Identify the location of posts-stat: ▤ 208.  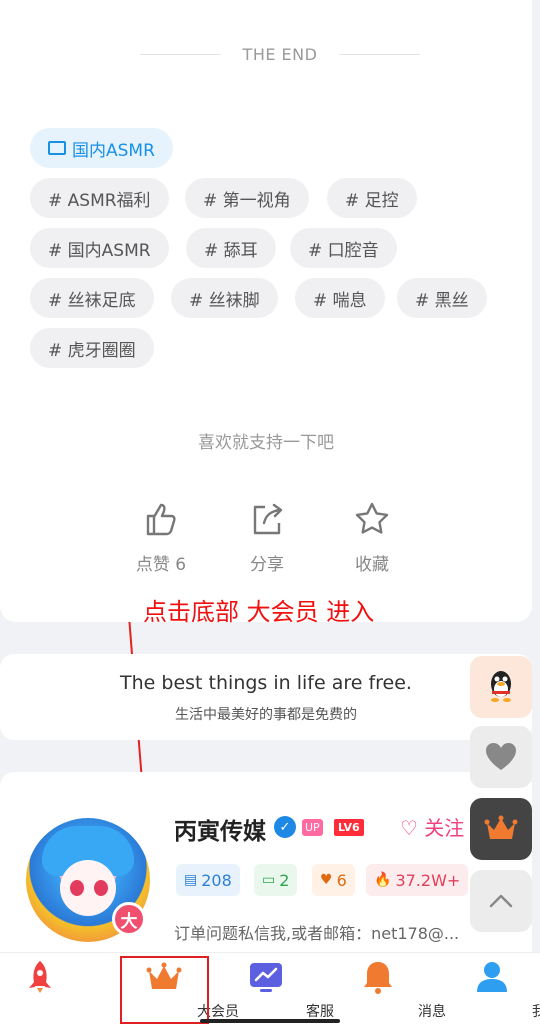
(208, 880).